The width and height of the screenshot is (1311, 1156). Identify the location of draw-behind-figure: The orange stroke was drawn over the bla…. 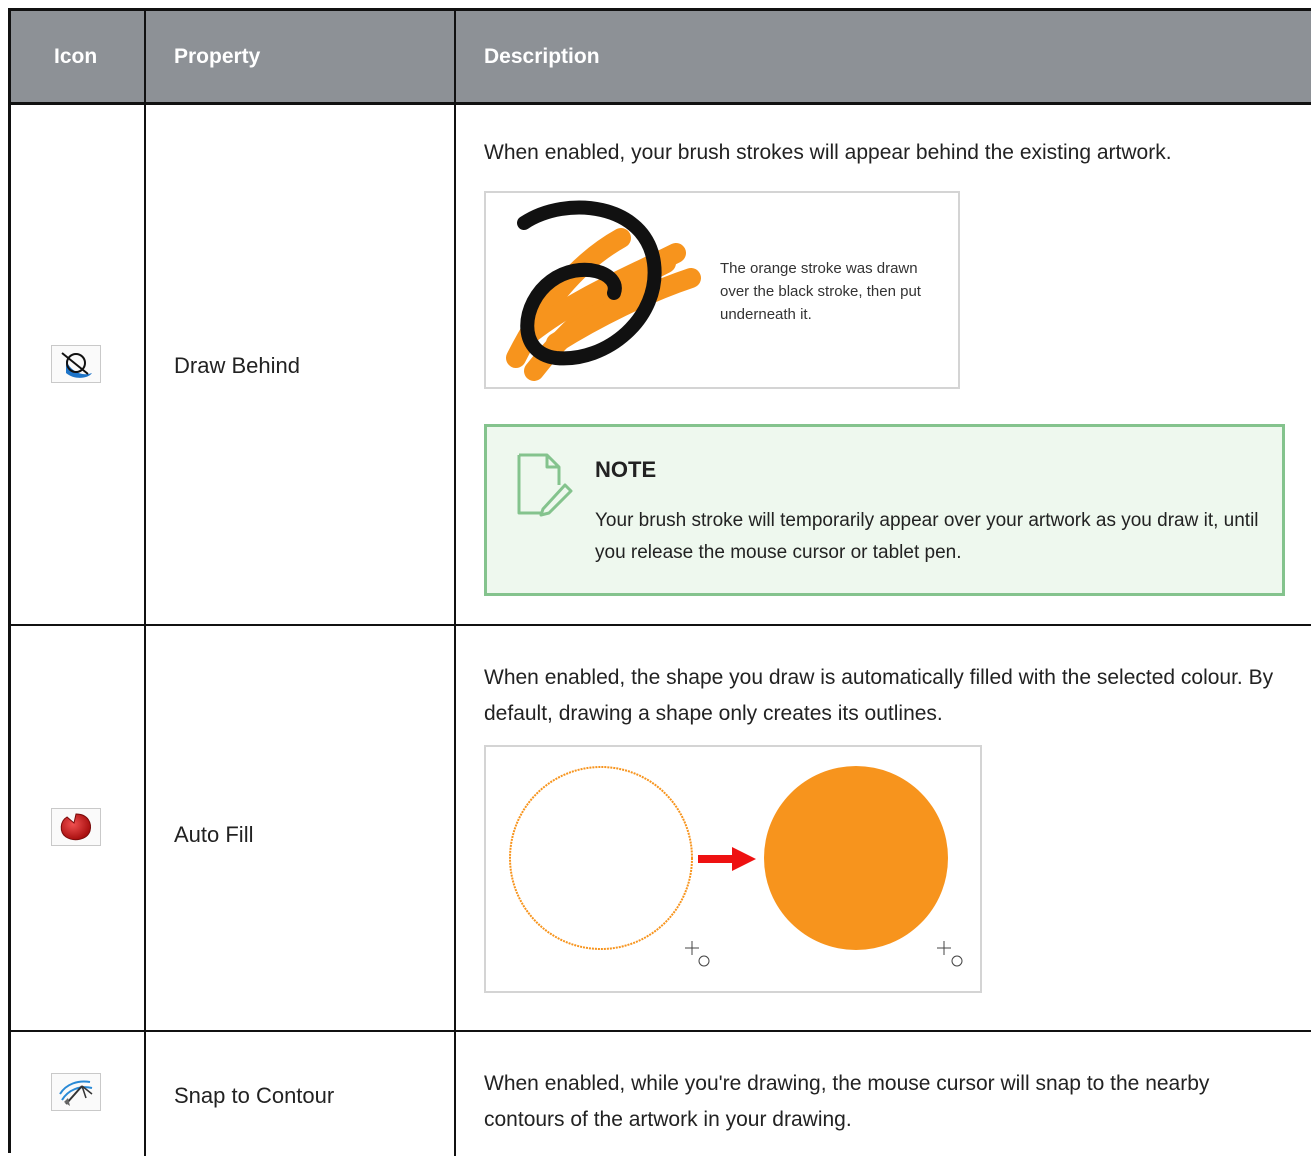
(722, 290).